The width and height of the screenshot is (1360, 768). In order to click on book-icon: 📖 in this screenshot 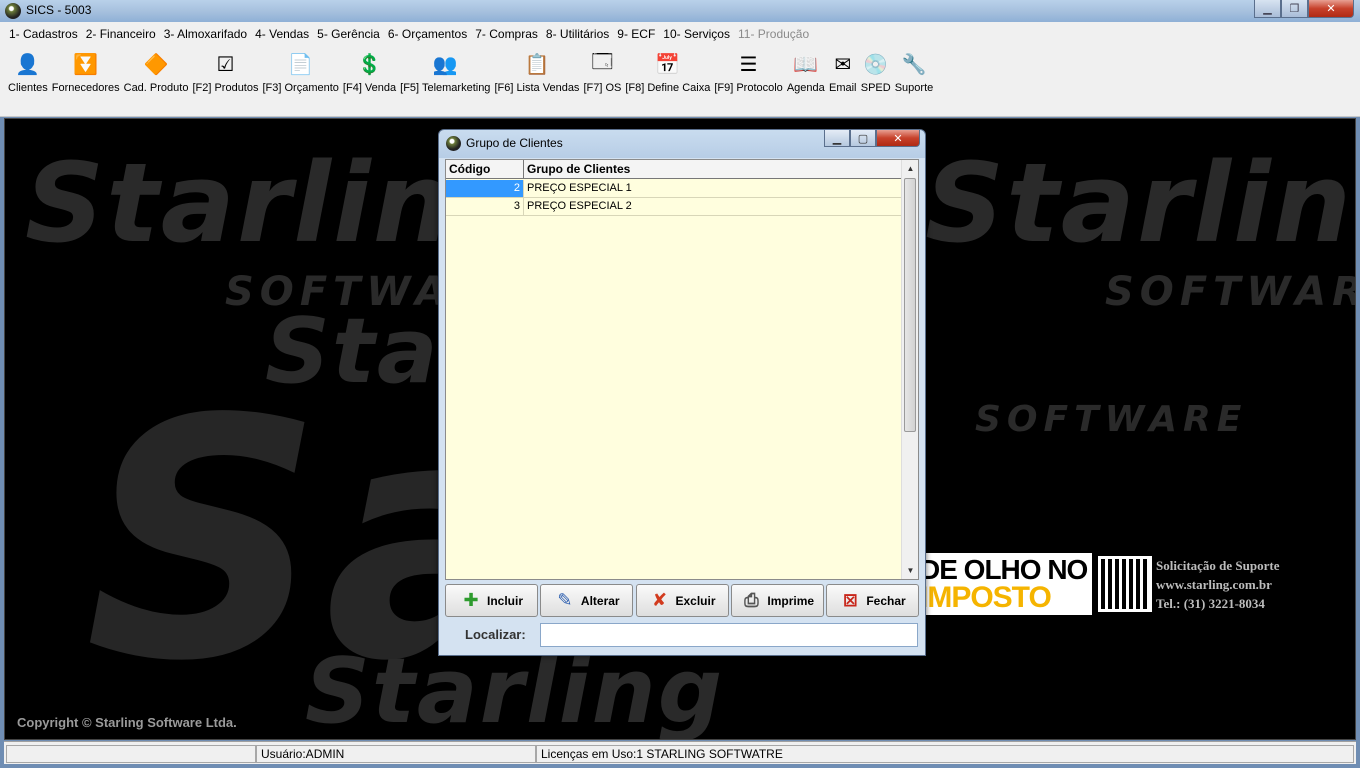, I will do `click(806, 64)`.